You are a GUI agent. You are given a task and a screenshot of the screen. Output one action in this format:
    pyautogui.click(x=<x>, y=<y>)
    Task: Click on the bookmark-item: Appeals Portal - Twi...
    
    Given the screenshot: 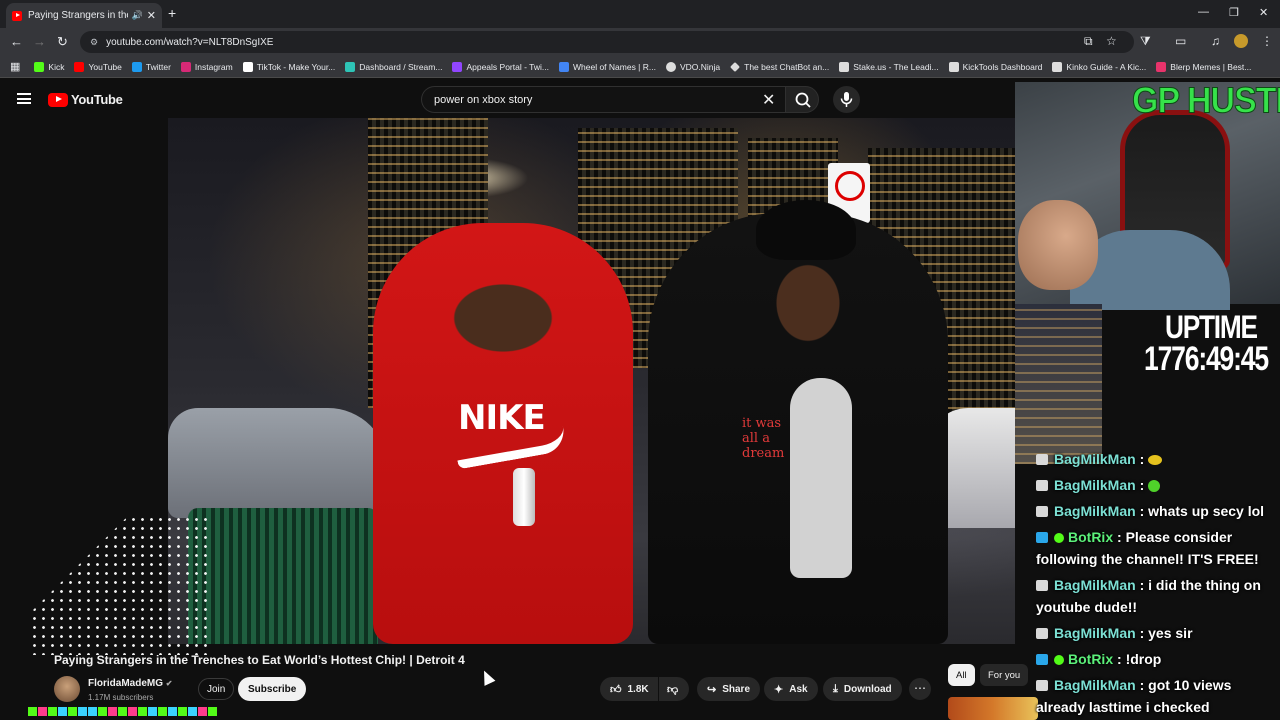 What is the action you would take?
    pyautogui.click(x=500, y=66)
    